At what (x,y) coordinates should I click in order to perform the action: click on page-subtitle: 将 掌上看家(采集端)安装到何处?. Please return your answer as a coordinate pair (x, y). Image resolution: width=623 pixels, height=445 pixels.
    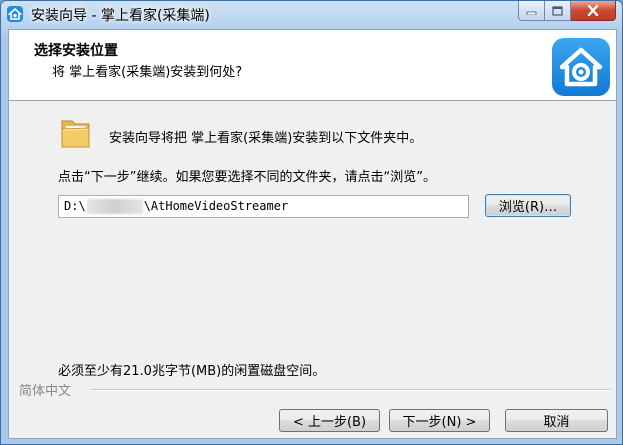
    Looking at the image, I should click on (147, 72).